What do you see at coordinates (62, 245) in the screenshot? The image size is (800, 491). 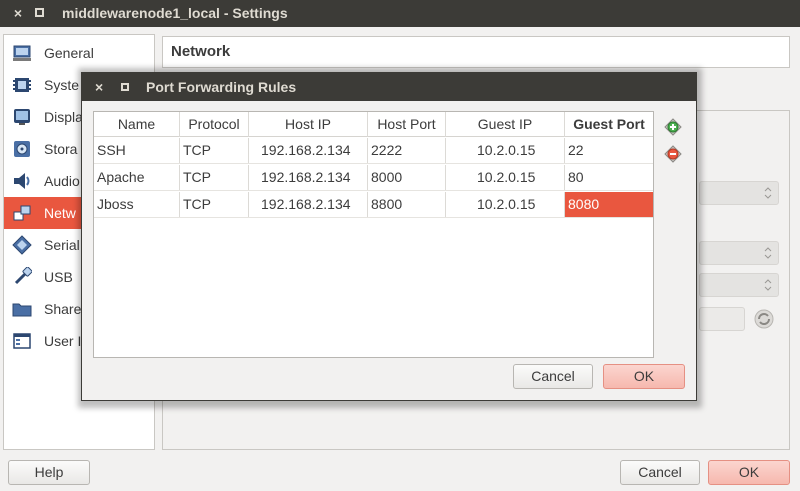 I see `sidebar-item-label: Serial` at bounding box center [62, 245].